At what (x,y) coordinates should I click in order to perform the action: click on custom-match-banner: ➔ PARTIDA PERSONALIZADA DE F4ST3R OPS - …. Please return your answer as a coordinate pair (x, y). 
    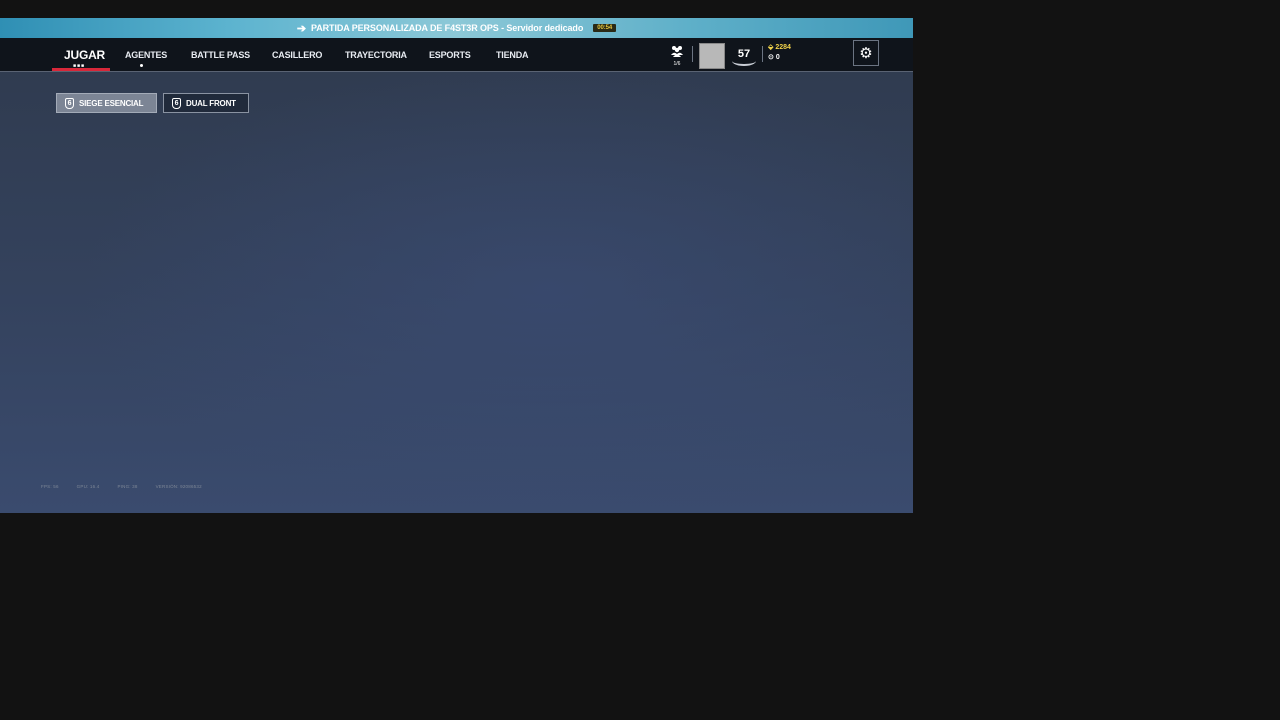
    Looking at the image, I should click on (456, 28).